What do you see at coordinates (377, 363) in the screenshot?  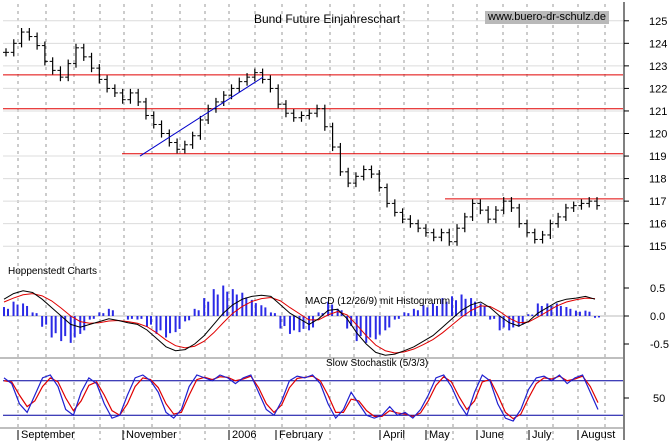 I see `stochastic-label: Slow Stochastik (5/3/3)` at bounding box center [377, 363].